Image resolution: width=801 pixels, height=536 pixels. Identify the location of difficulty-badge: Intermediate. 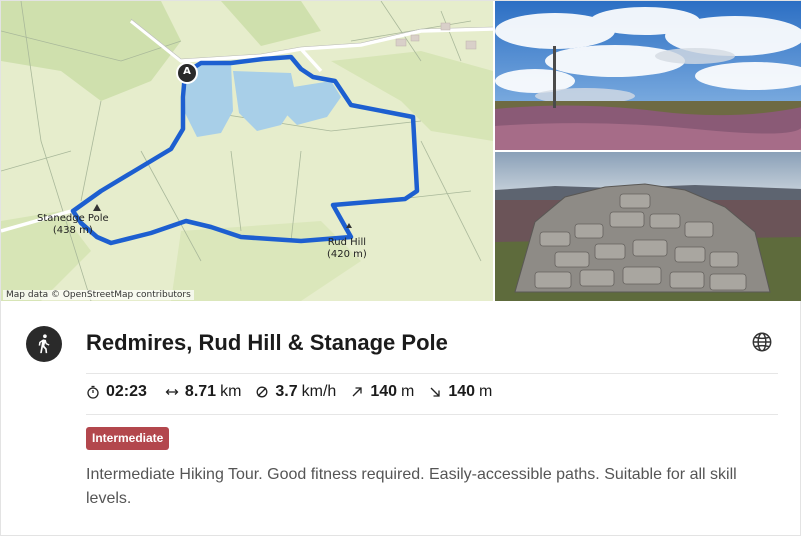
(128, 438).